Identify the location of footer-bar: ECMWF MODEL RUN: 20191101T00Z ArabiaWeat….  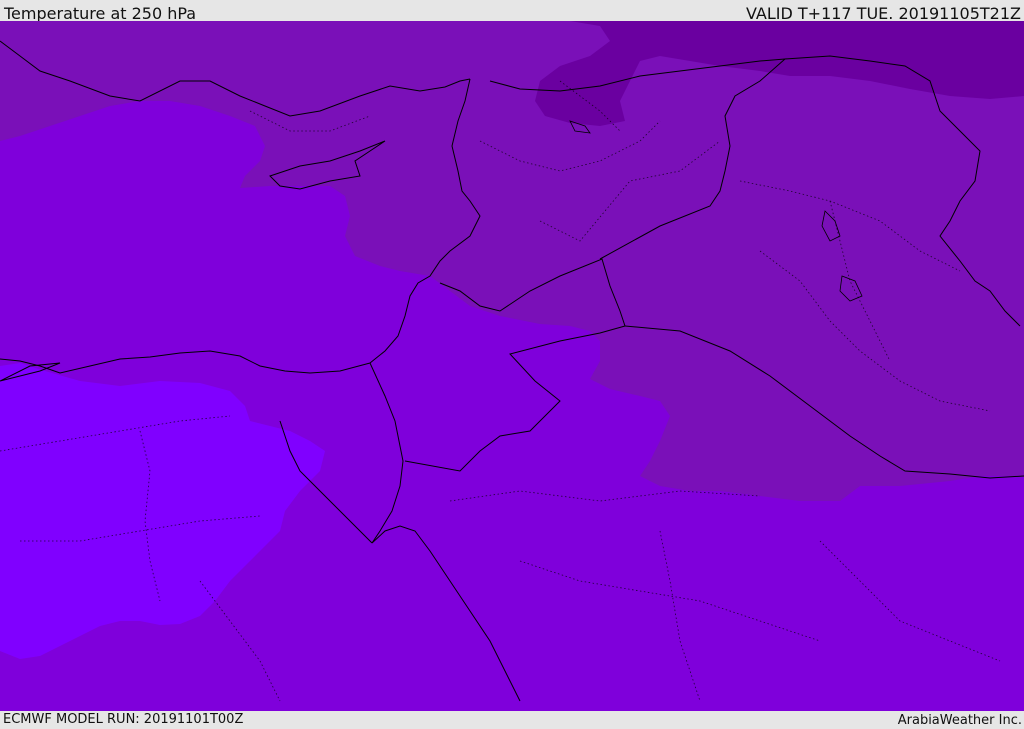
(512, 720).